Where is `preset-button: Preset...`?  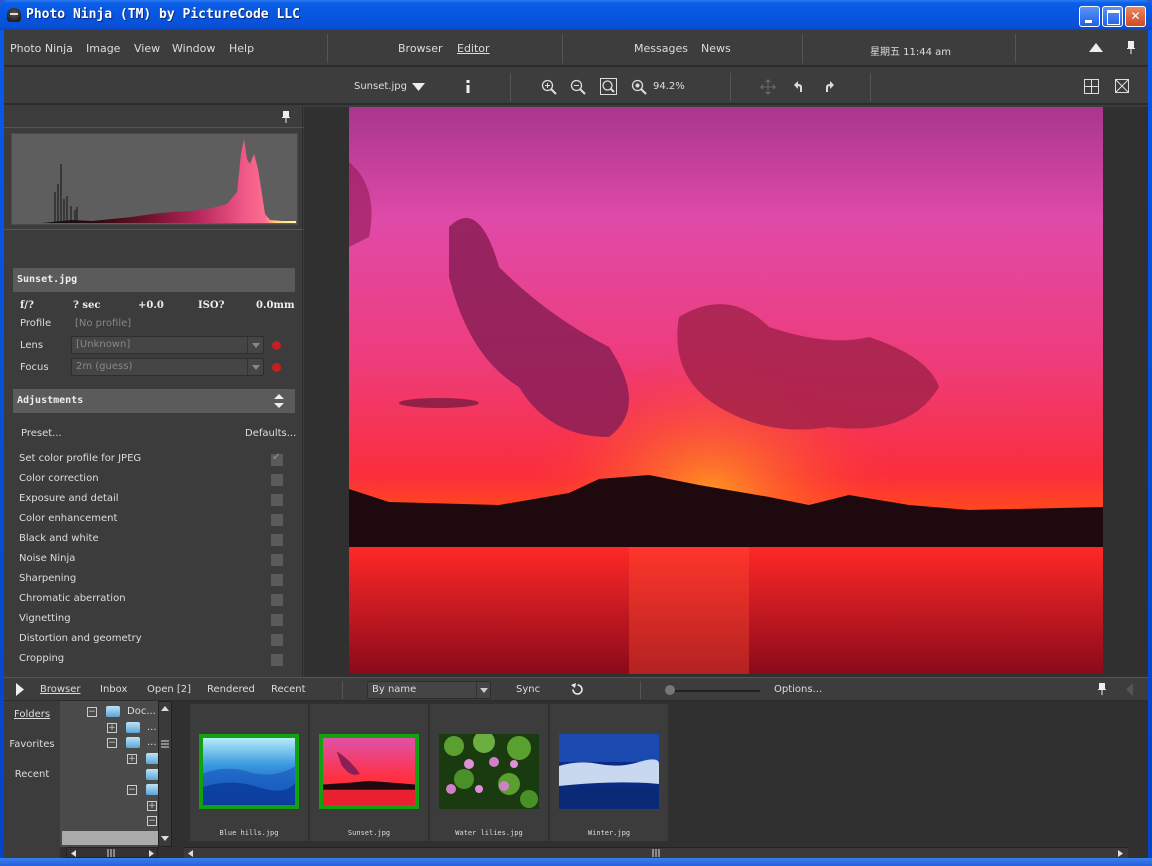 preset-button: Preset... is located at coordinates (41, 433).